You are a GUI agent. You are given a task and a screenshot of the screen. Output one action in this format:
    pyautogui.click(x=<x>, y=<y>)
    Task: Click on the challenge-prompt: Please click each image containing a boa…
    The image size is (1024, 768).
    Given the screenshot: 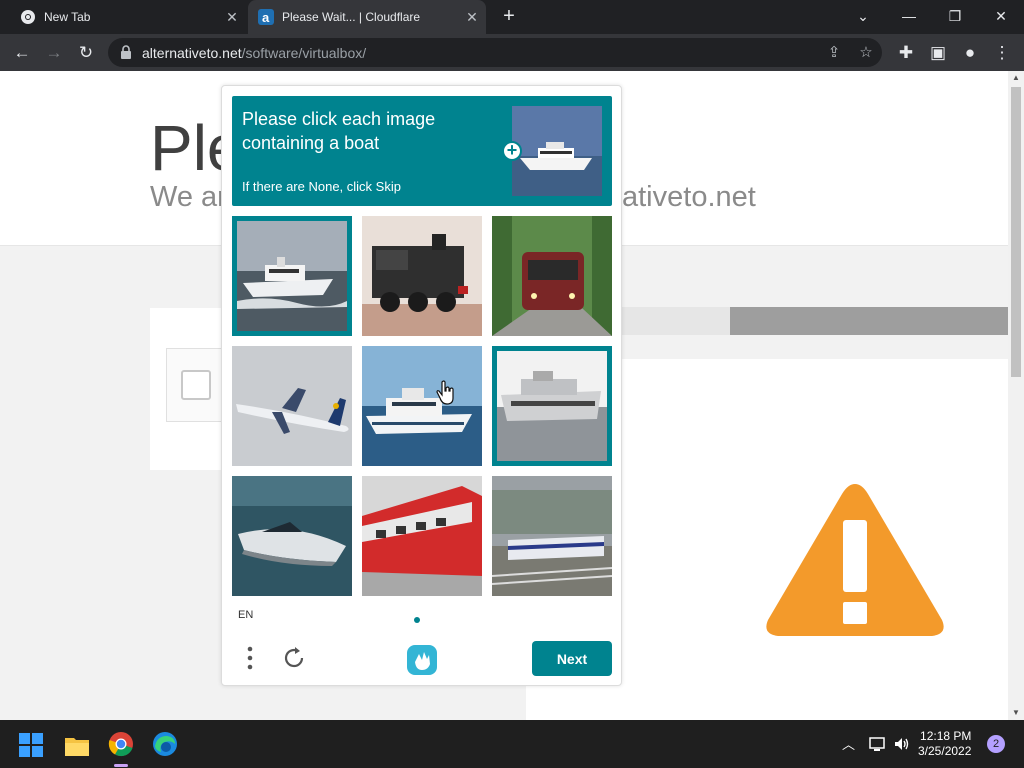 What is the action you would take?
    pyautogui.click(x=422, y=151)
    